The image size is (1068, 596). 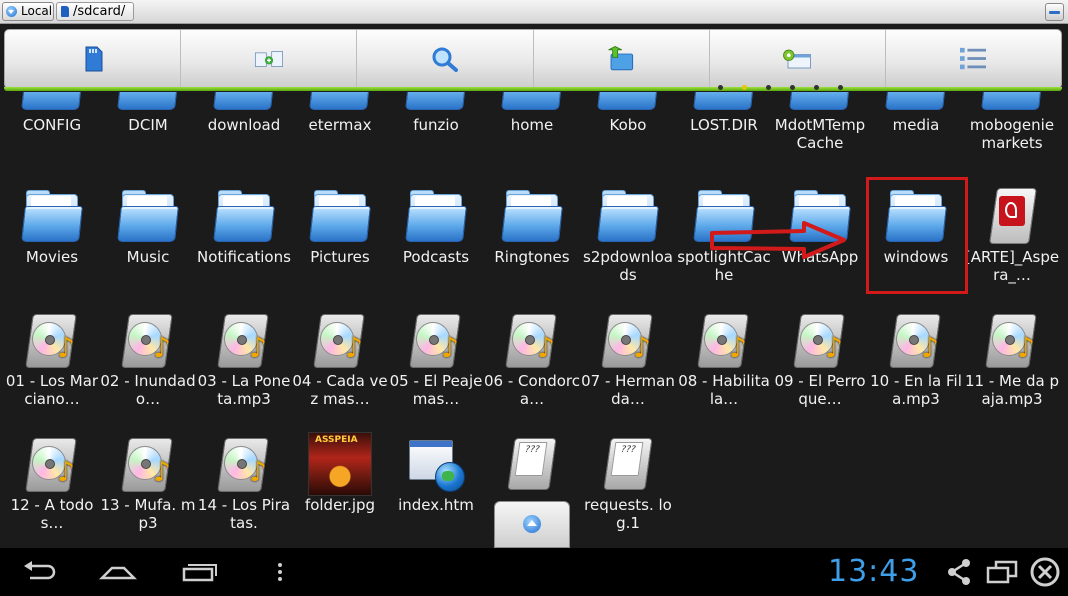 What do you see at coordinates (244, 125) in the screenshot?
I see `file-label: download` at bounding box center [244, 125].